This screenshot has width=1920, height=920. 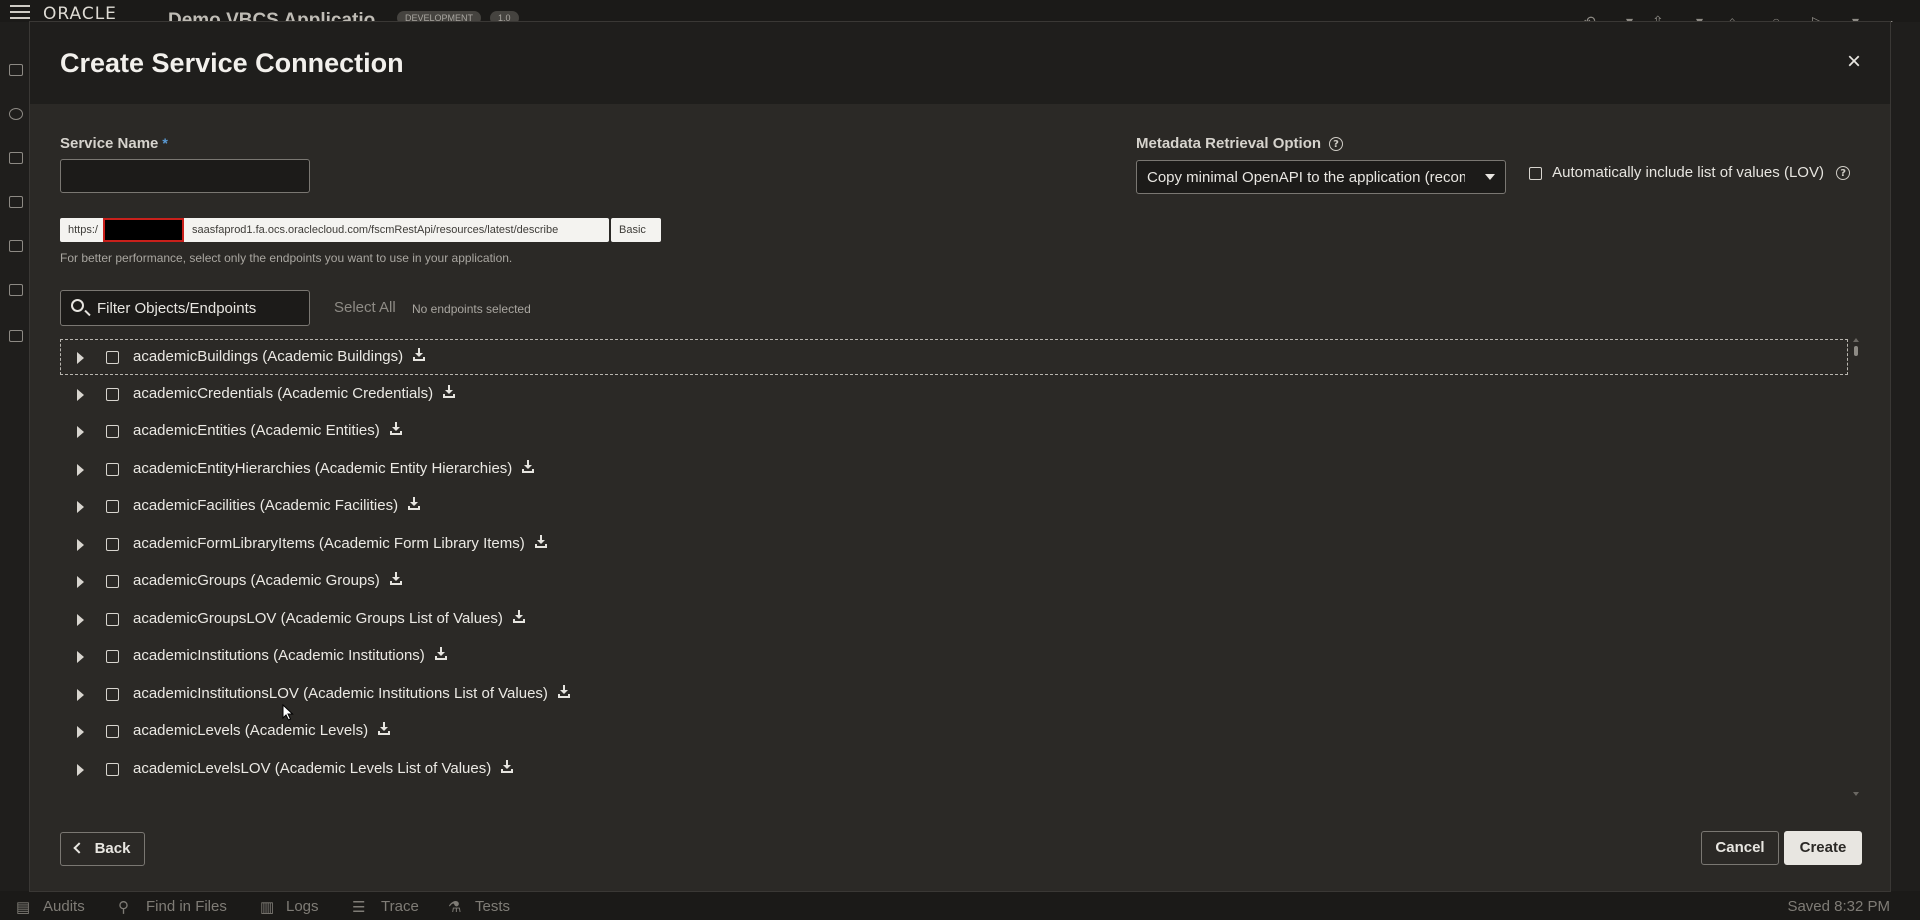 I want to click on layouts-icon, so click(x=16, y=290).